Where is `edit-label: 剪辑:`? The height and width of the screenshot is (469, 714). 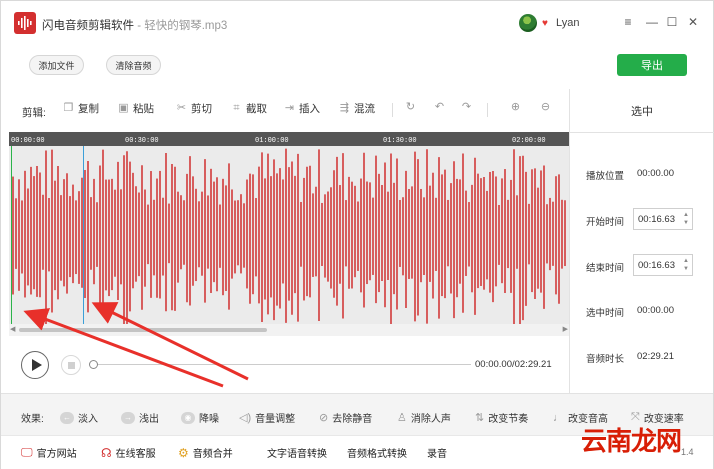
edit-label: 剪辑: is located at coordinates (34, 113).